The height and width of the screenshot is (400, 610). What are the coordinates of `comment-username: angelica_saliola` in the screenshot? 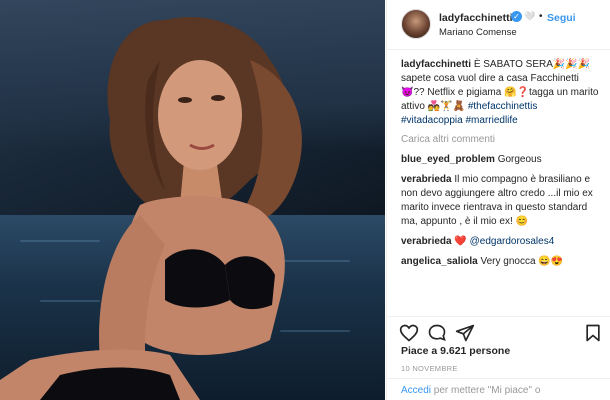 It's located at (439, 261).